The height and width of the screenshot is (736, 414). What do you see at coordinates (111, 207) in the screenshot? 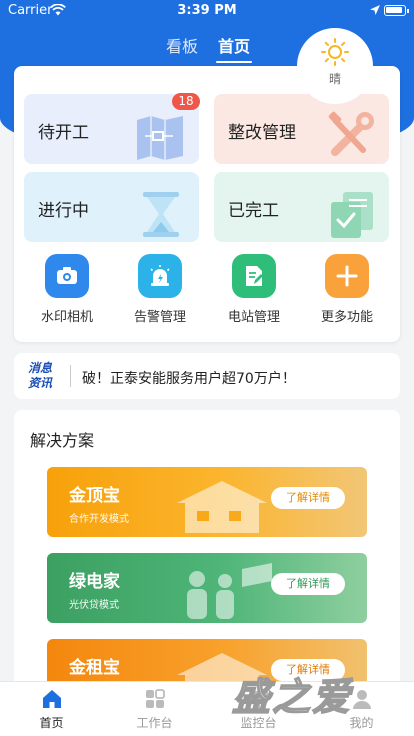
I see `tile-in-progress: 进行中` at bounding box center [111, 207].